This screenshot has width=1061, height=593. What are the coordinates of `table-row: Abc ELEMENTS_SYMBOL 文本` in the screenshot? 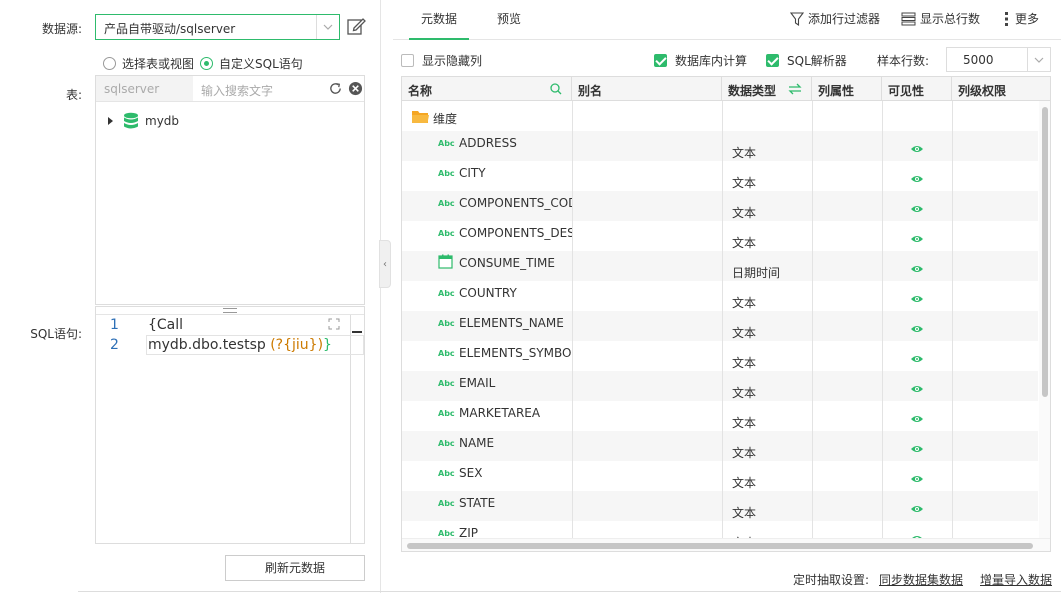 It's located at (720, 356).